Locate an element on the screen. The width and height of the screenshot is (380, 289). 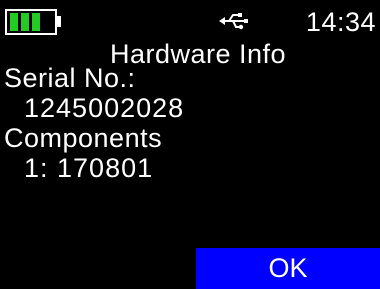
battery-icon is located at coordinates (31, 22).